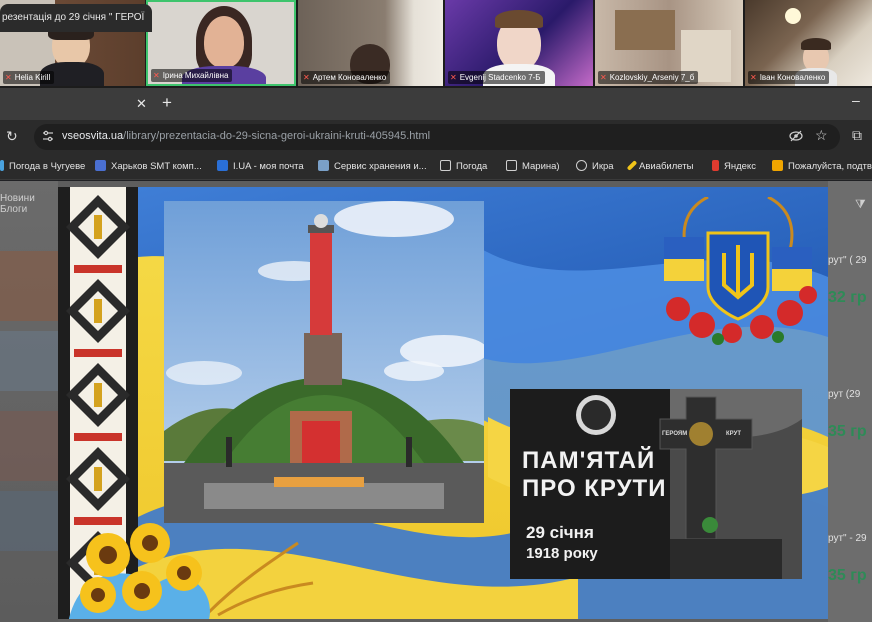 This screenshot has height=622, width=872. I want to click on storage-icon, so click(323, 165).